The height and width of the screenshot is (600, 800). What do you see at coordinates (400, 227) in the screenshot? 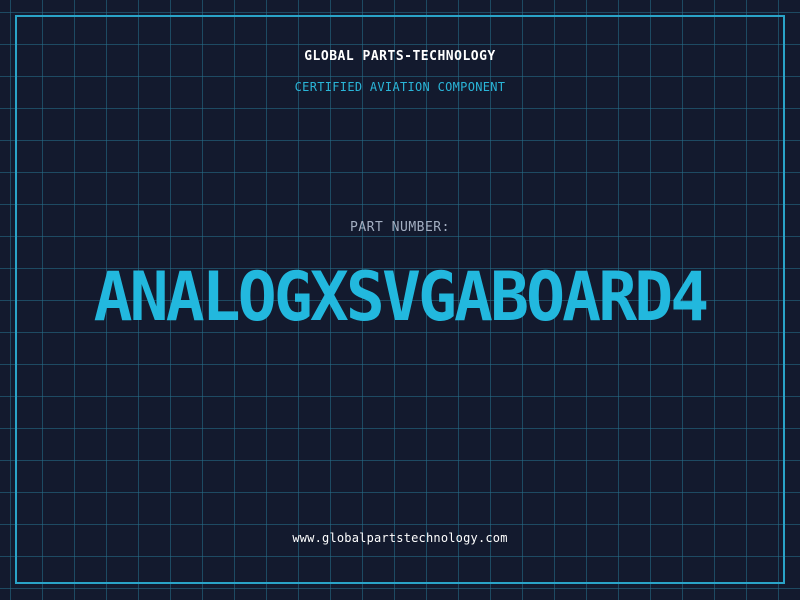
I see `part-number-label: PART NUMBER:` at bounding box center [400, 227].